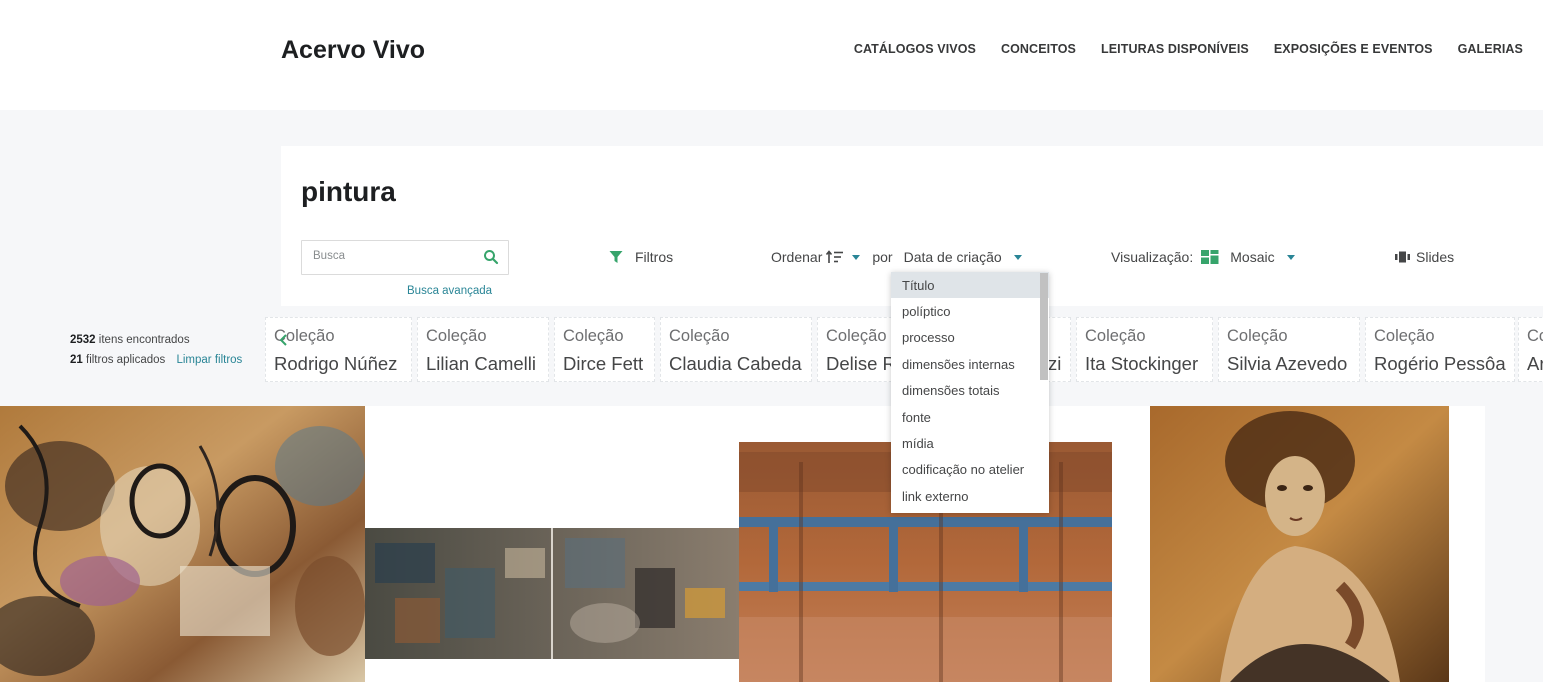  I want to click on sort-option-dimensoes-internas: dimensões internas, so click(970, 364).